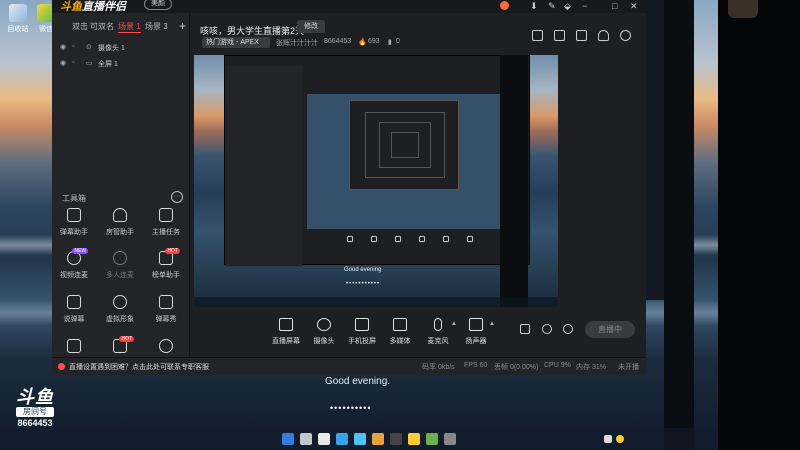 Image resolution: width=800 pixels, height=450 pixels. Describe the element at coordinates (74, 309) in the screenshot. I see `tool-say-danmu: 说弹幕` at that location.